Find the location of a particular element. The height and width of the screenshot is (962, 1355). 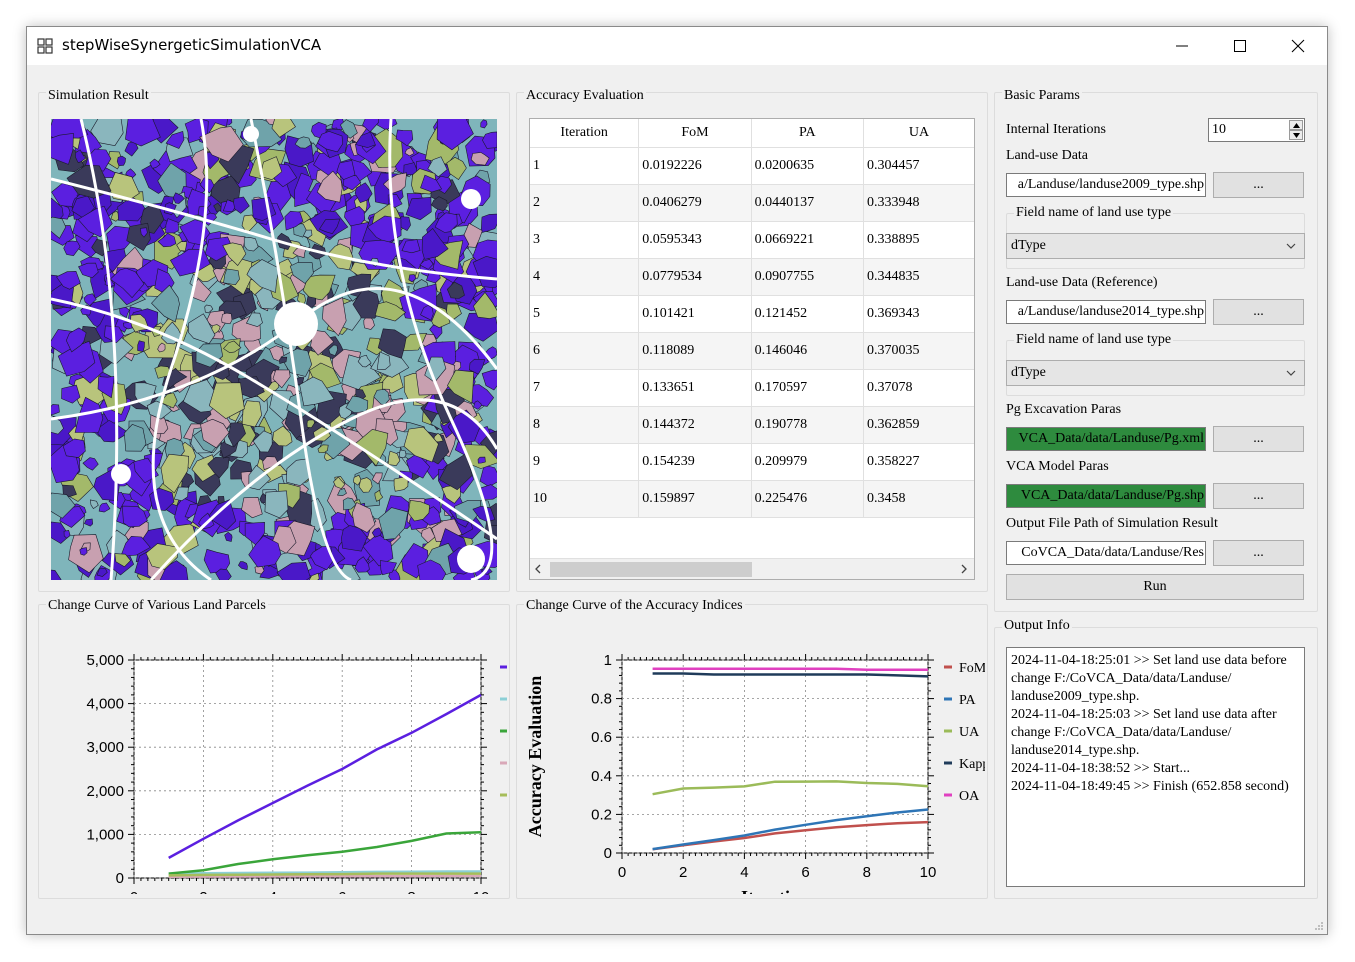

table-cell: 0.3458 is located at coordinates (918, 499).